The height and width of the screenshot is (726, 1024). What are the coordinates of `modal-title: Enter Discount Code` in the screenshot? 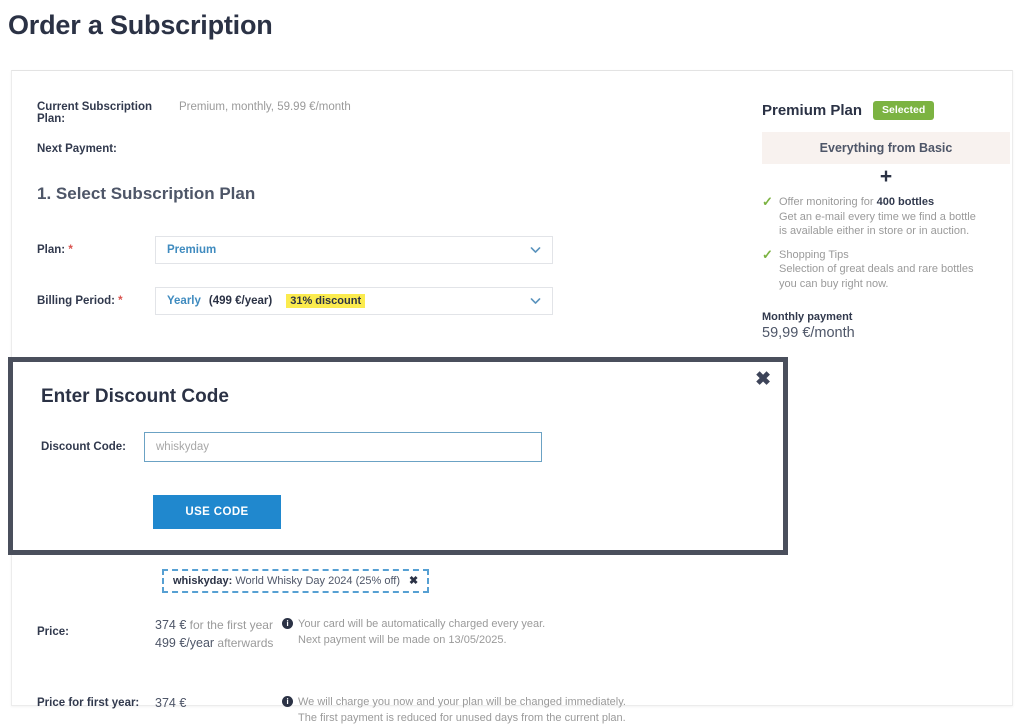 It's located at (135, 396).